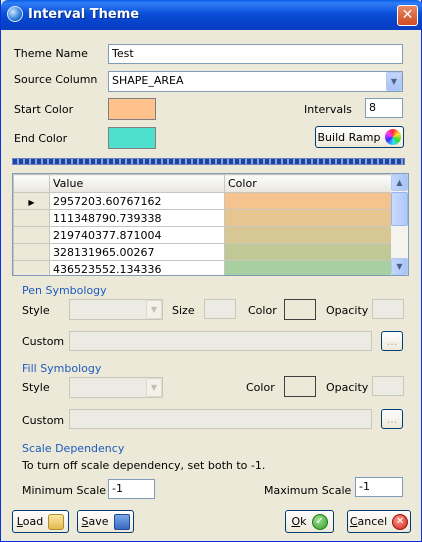 The width and height of the screenshot is (422, 542). Describe the element at coordinates (388, 309) in the screenshot. I see `pen-opacity-input` at that location.